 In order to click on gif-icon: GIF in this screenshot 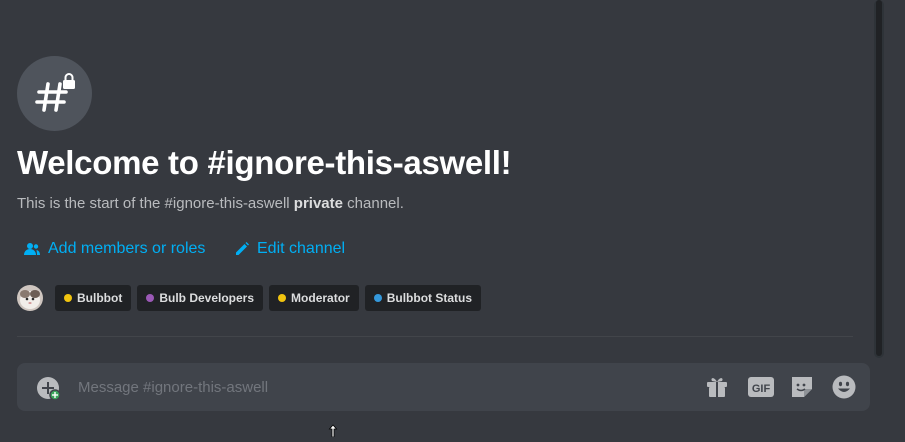, I will do `click(760, 387)`.